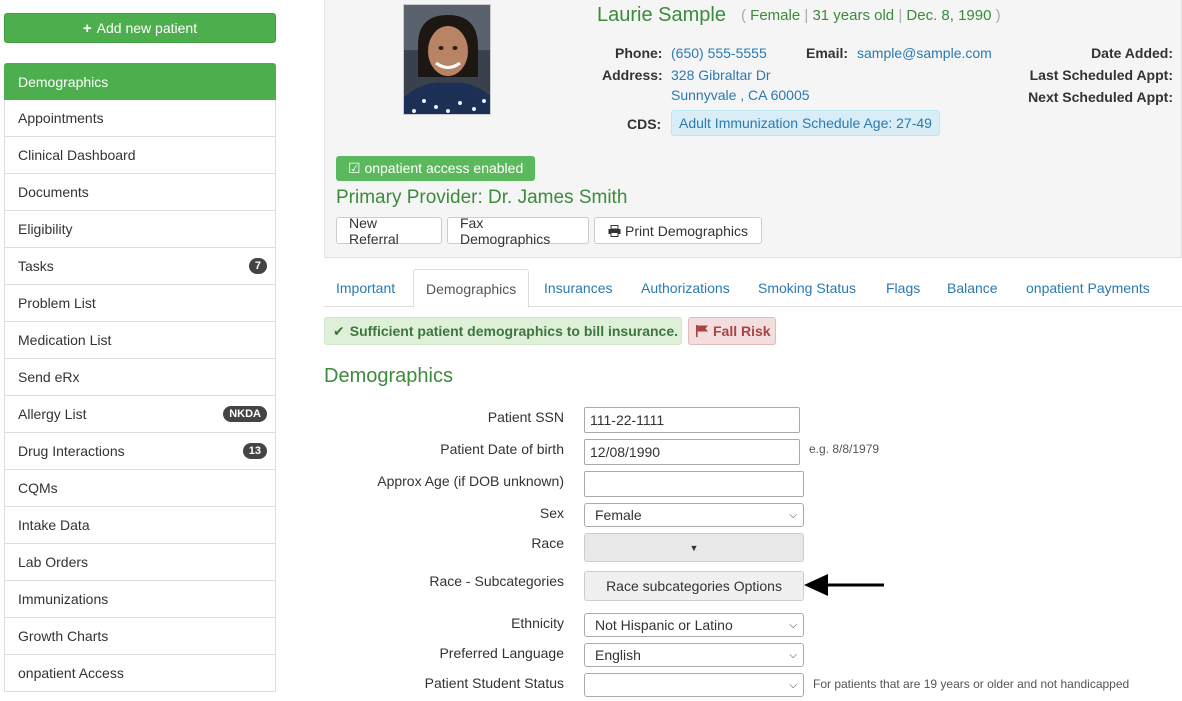 The height and width of the screenshot is (701, 1182). Describe the element at coordinates (614, 230) in the screenshot. I see `printer-icon` at that location.